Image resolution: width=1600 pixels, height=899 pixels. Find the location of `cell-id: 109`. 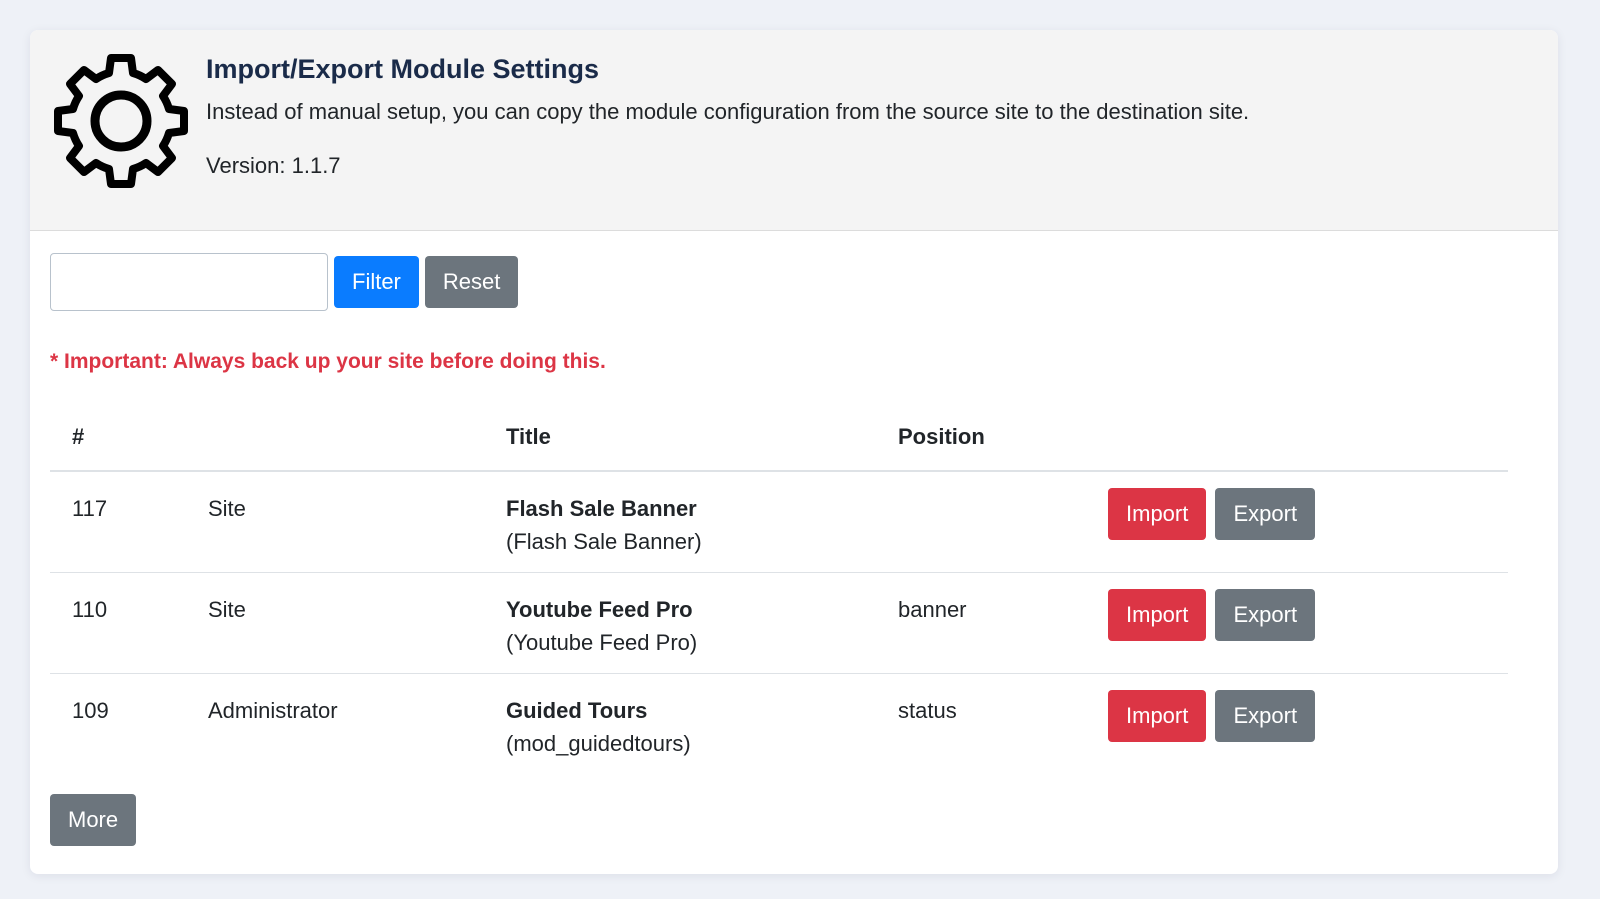

cell-id: 109 is located at coordinates (90, 710).